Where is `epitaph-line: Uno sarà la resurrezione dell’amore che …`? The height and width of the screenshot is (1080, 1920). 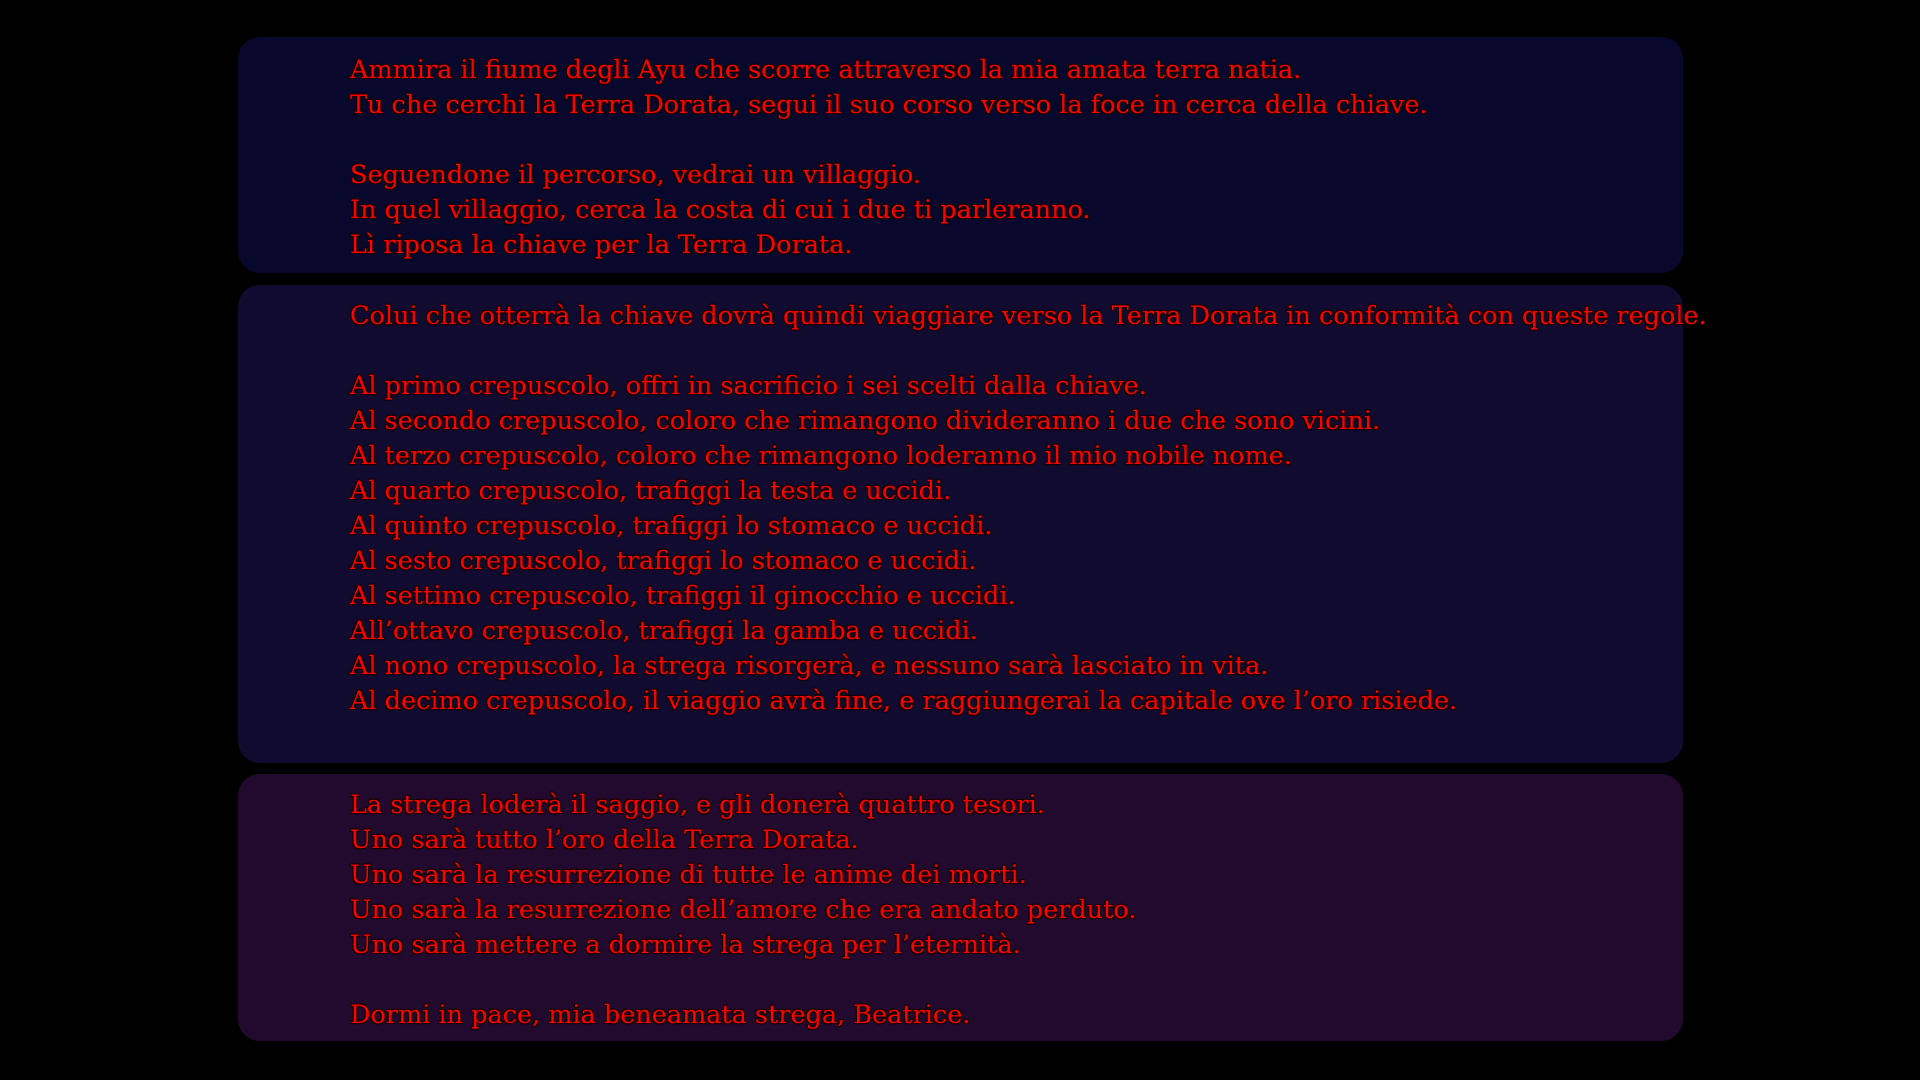 epitaph-line: Uno sarà la resurrezione dell’amore che … is located at coordinates (743, 910).